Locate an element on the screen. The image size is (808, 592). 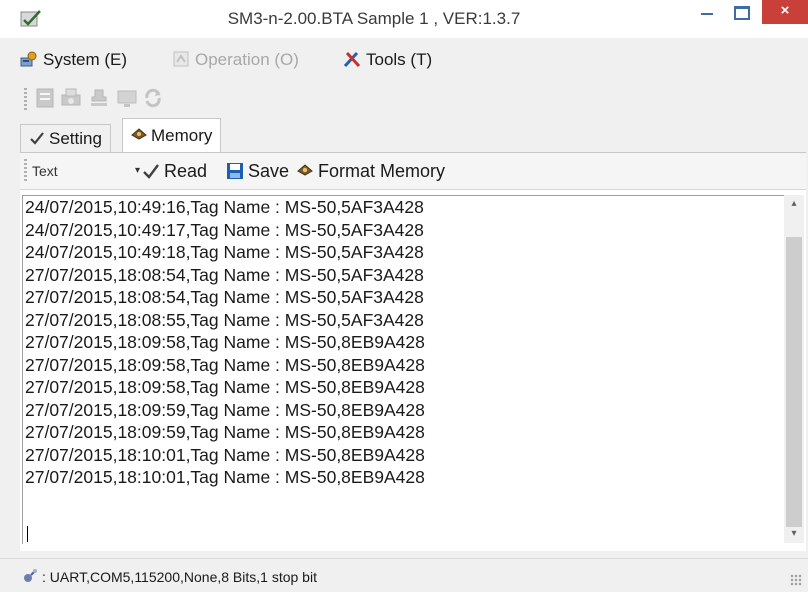
tab-setting-label: Setting is located at coordinates (75, 138).